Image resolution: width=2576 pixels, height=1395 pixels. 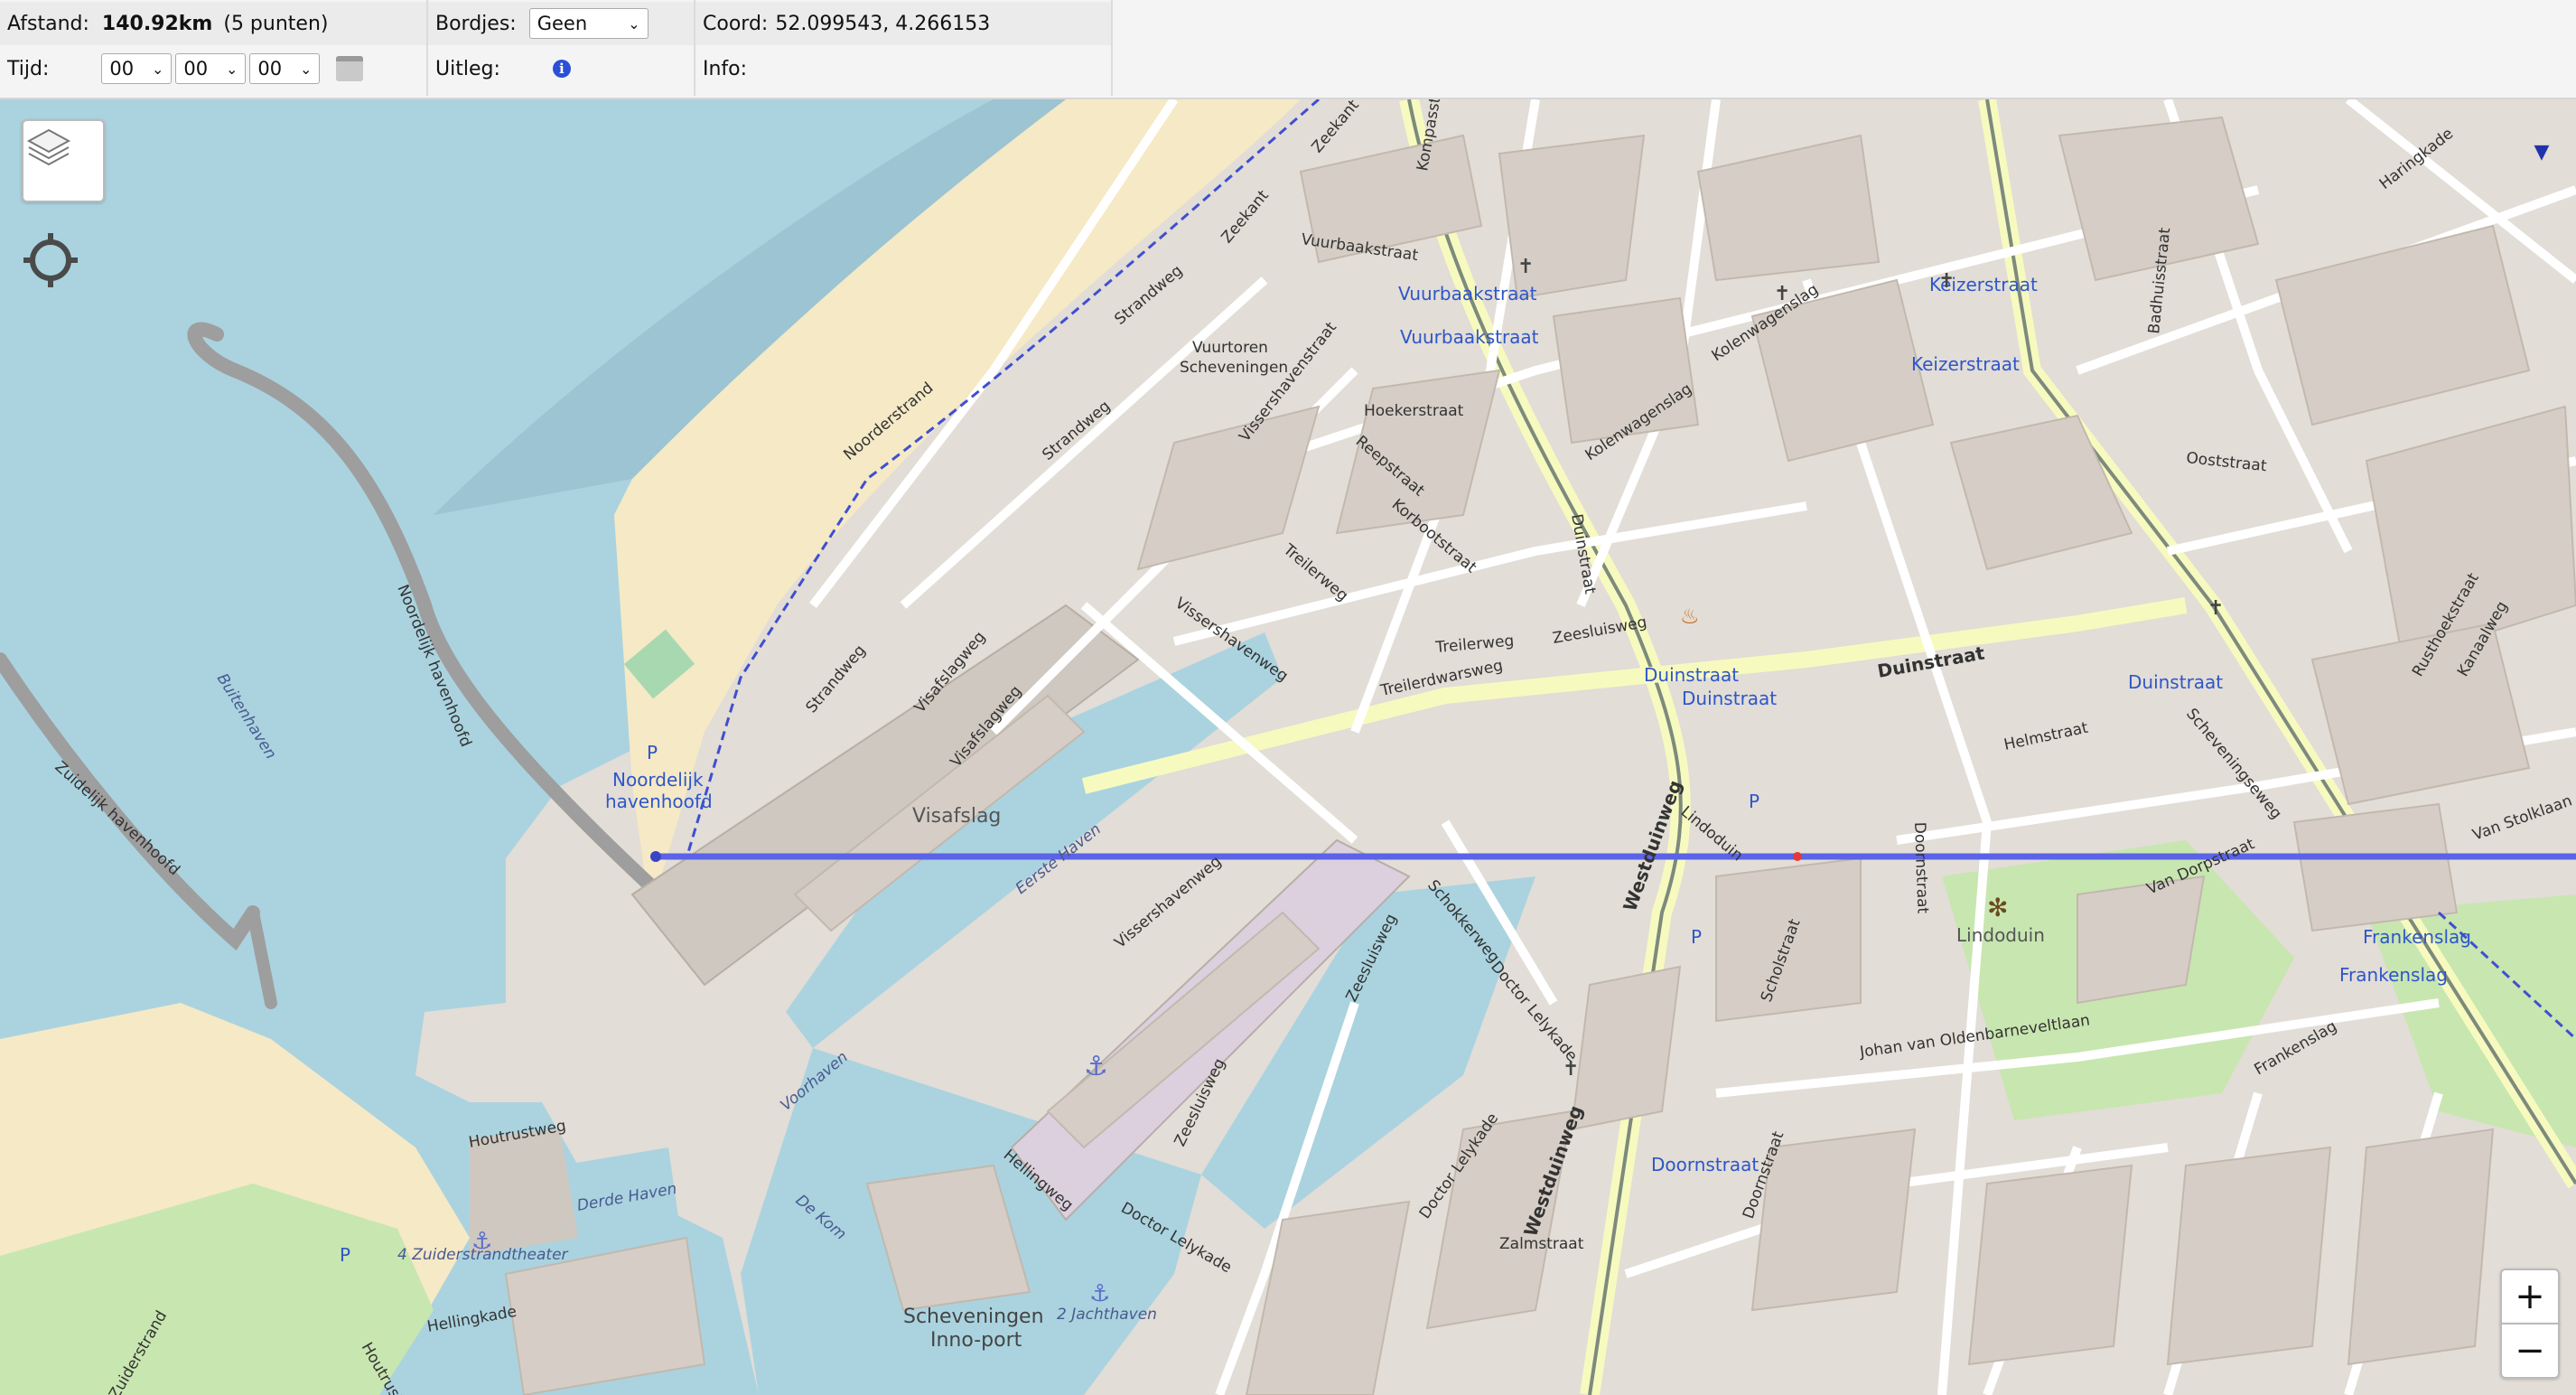 What do you see at coordinates (1469, 337) in the screenshot?
I see `label-vuurbaakstraat-stop-2: Vuurbaakstraat` at bounding box center [1469, 337].